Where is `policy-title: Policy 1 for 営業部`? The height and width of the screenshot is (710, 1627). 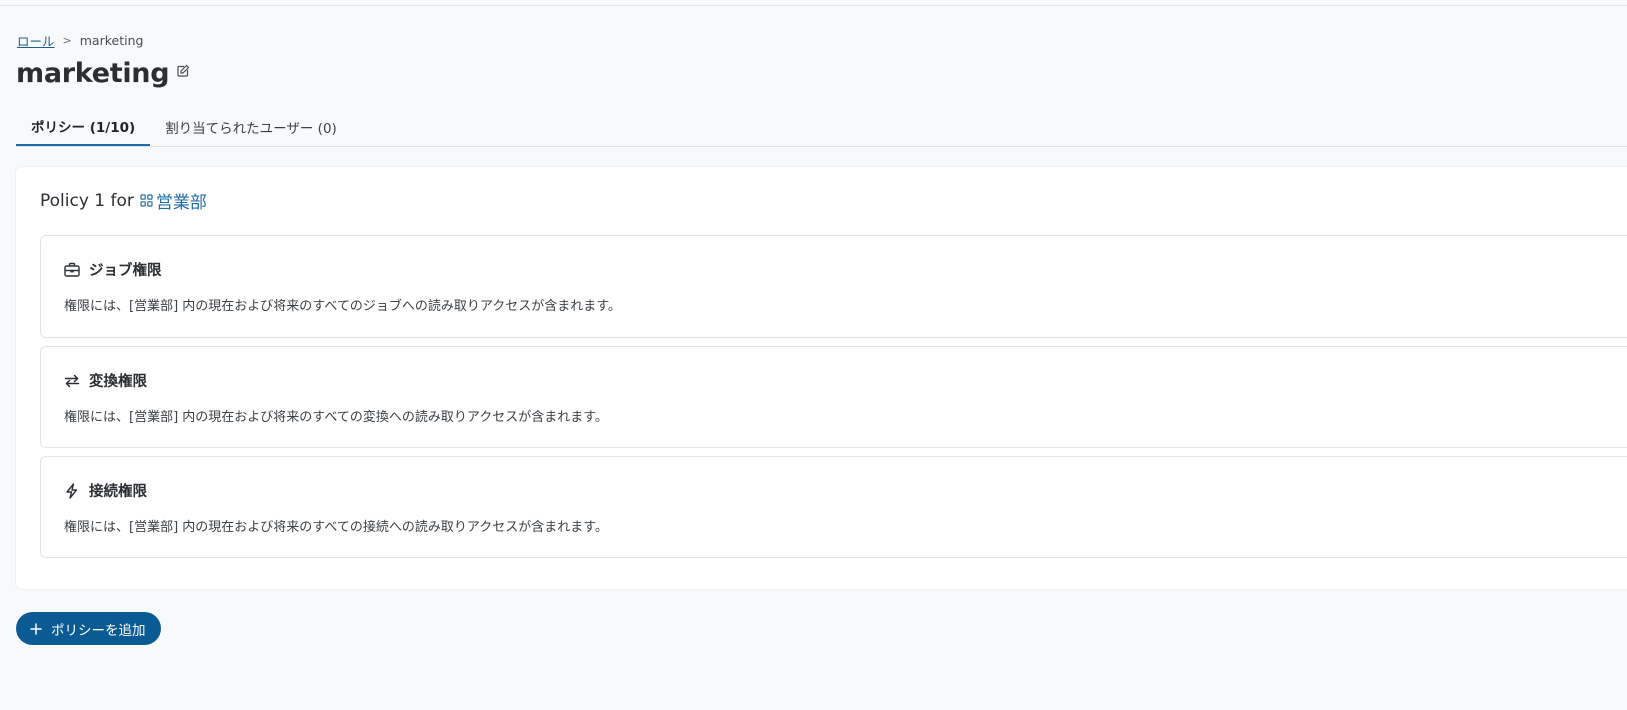 policy-title: Policy 1 for 営業部 is located at coordinates (123, 201).